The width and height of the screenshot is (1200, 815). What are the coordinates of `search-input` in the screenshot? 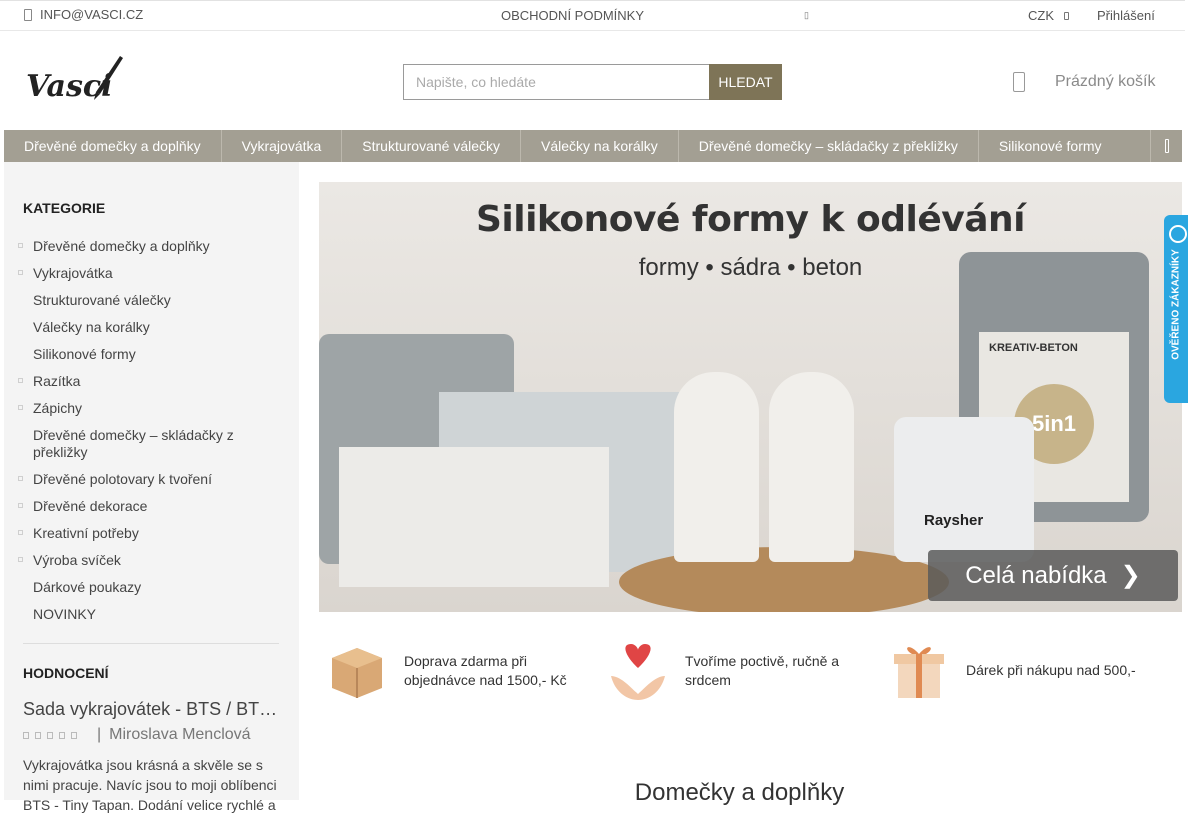 It's located at (556, 82).